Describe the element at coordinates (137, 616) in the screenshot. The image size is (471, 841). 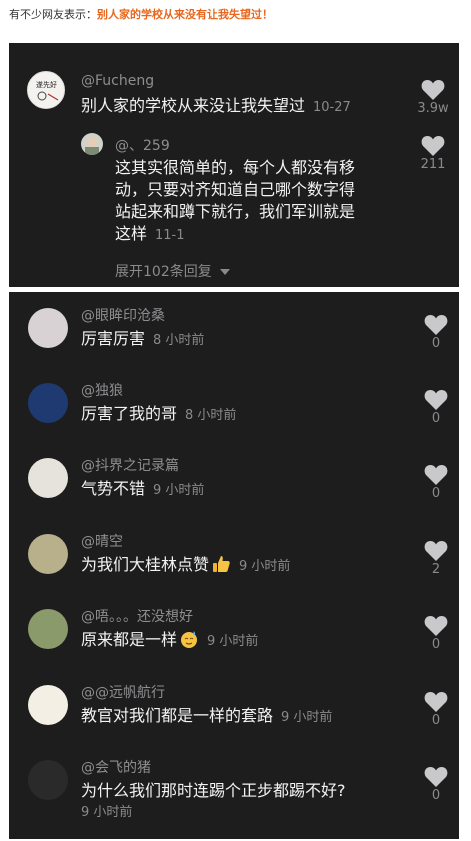
I see `comment-username: @唔。。。还没想好` at that location.